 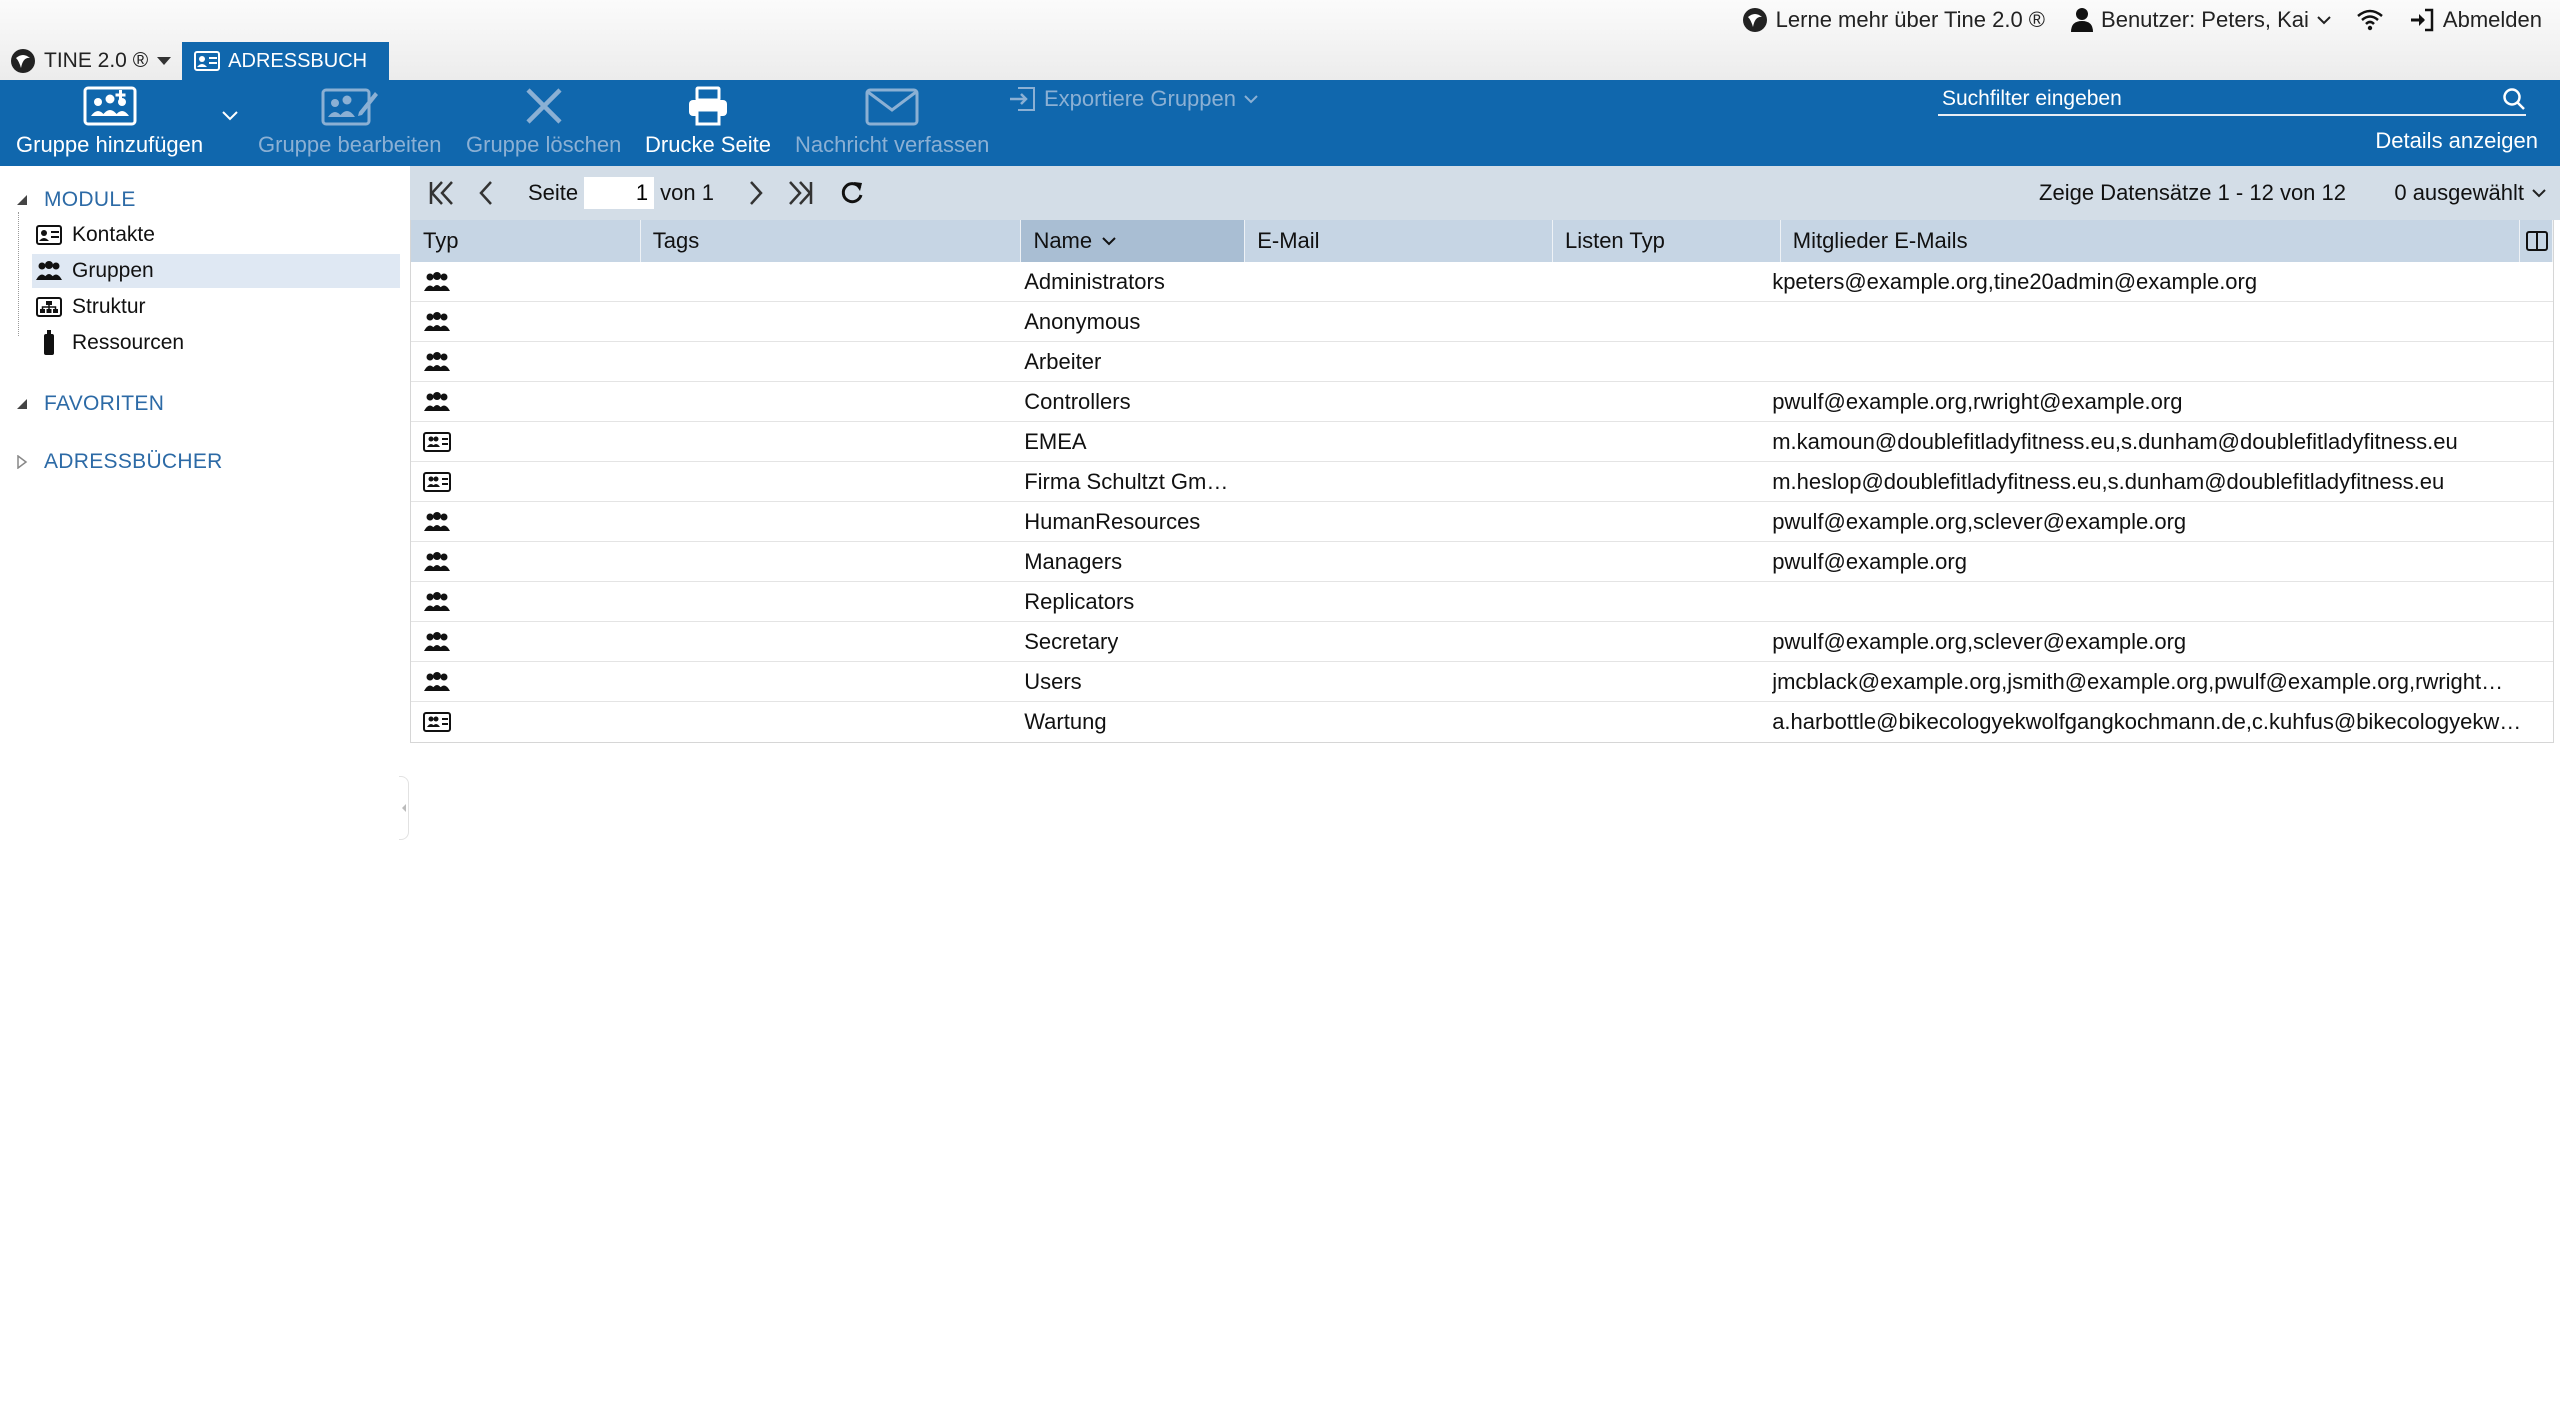 What do you see at coordinates (1053, 681) in the screenshot?
I see `cell-name-text: Users` at bounding box center [1053, 681].